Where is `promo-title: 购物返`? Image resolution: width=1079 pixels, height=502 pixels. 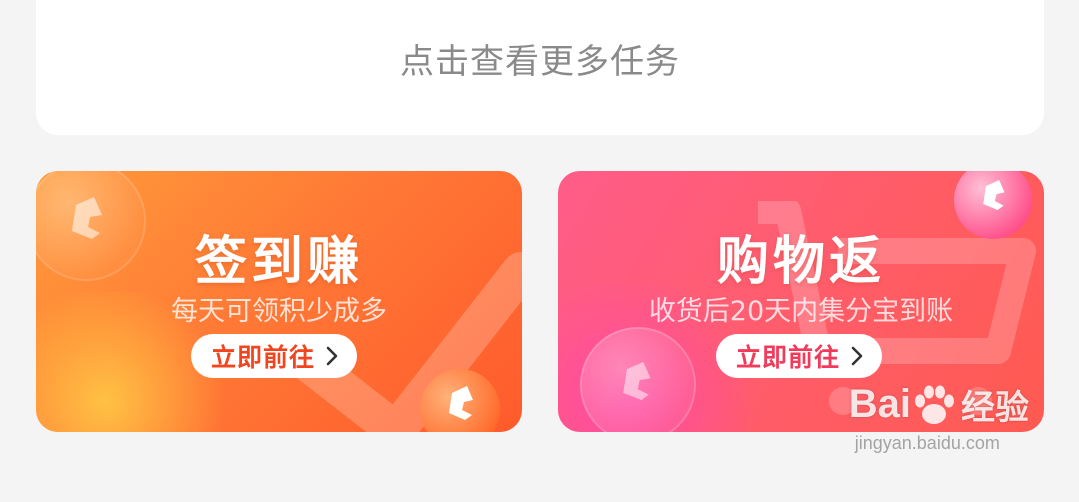 promo-title: 购物返 is located at coordinates (800, 262).